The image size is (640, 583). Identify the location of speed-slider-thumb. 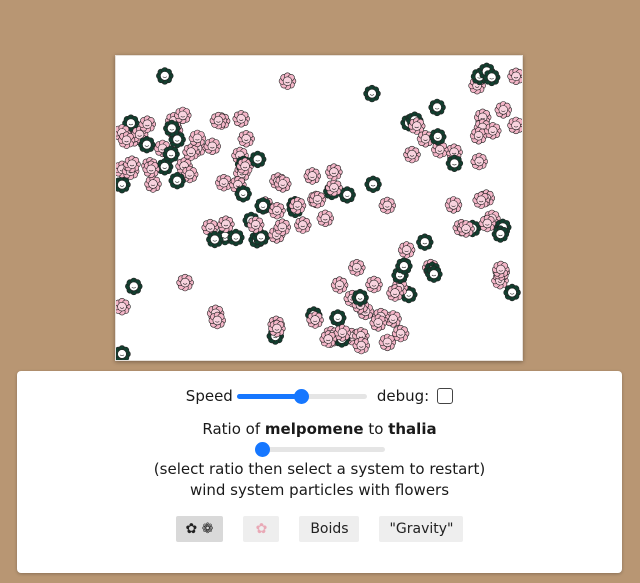
(302, 396).